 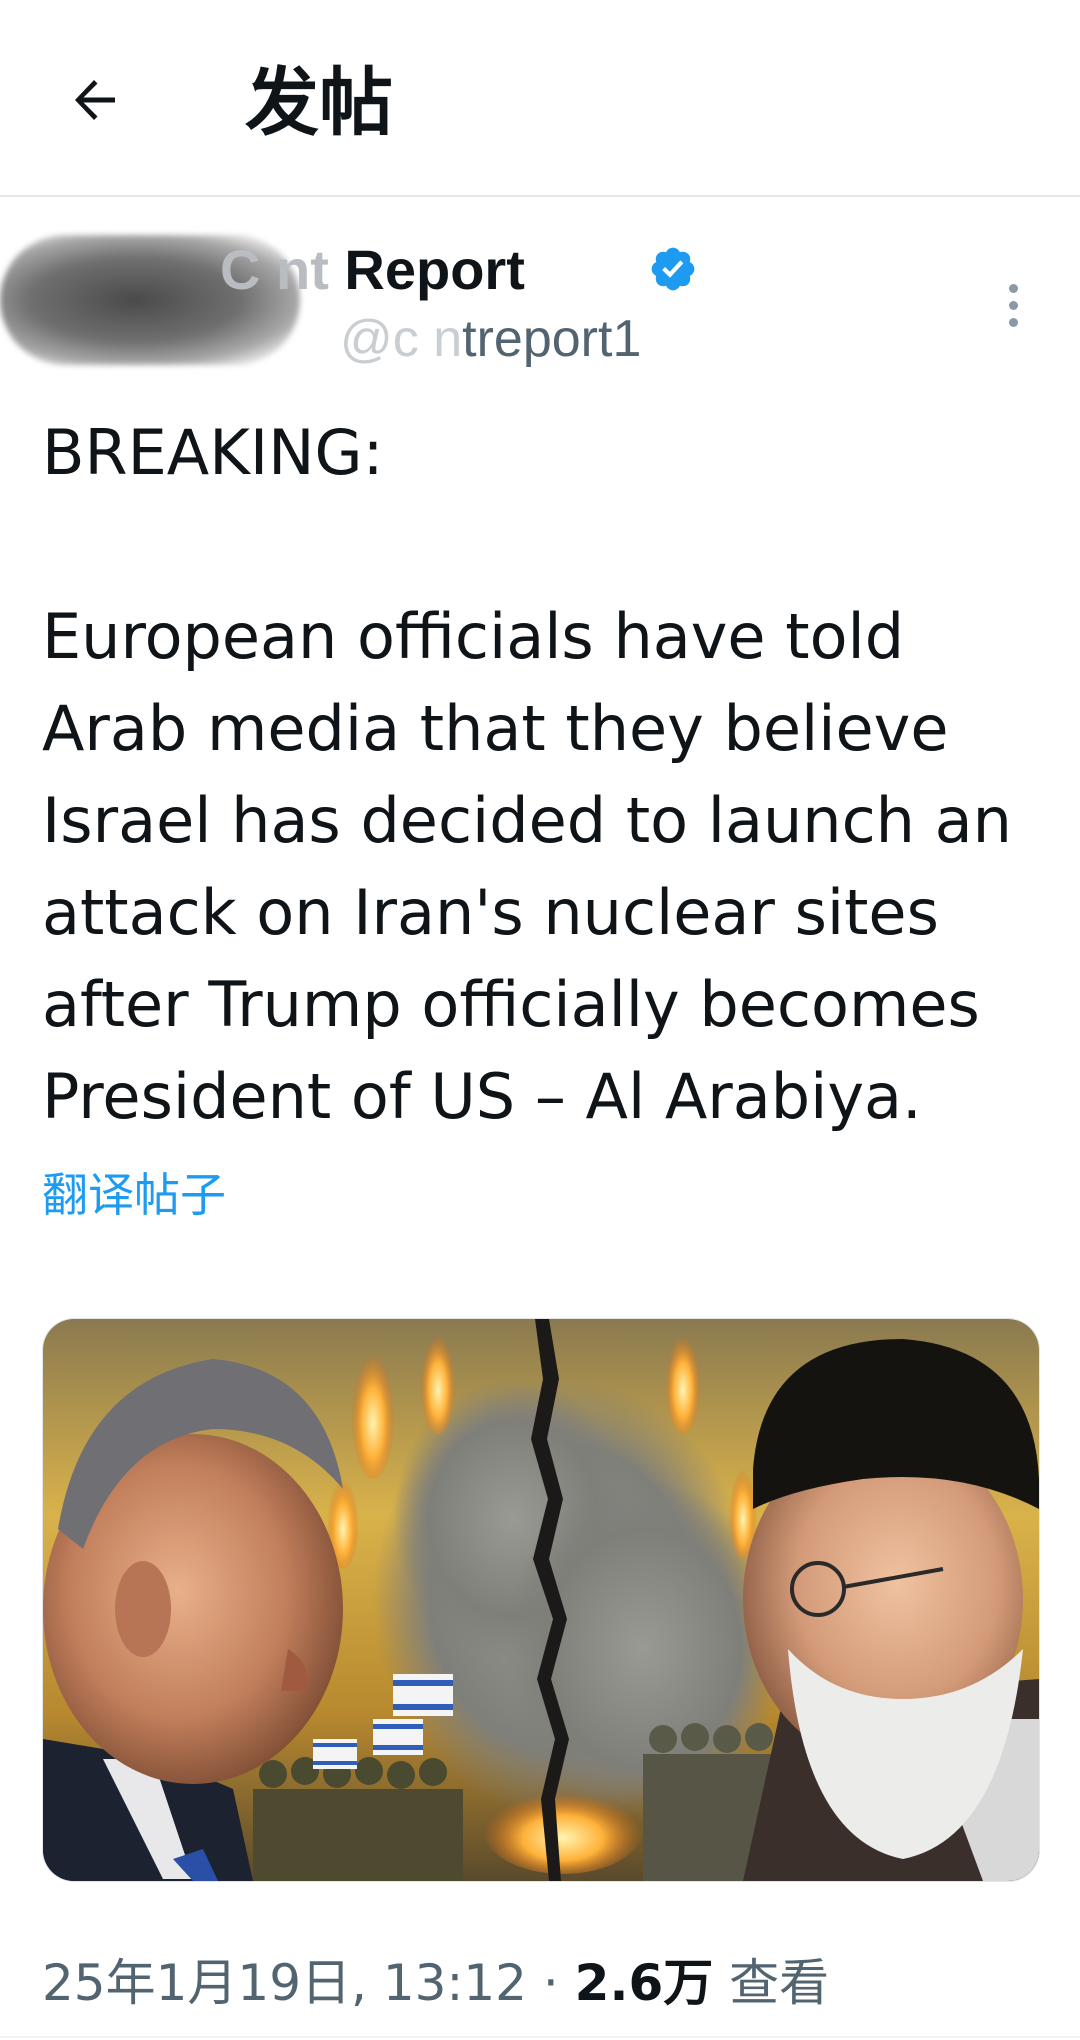 I want to click on post-author: C nt Report @c ntreport1, so click(x=540, y=300).